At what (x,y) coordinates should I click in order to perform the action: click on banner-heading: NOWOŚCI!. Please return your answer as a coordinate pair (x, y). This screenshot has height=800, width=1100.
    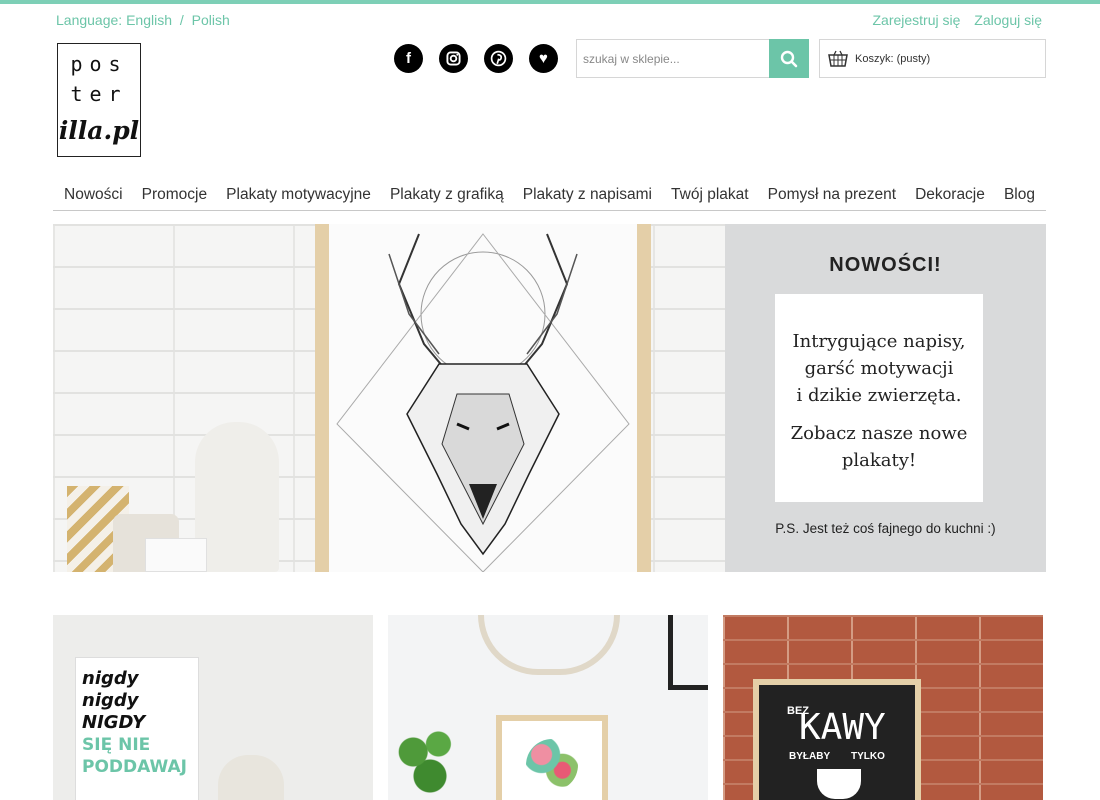
    Looking at the image, I should click on (885, 265).